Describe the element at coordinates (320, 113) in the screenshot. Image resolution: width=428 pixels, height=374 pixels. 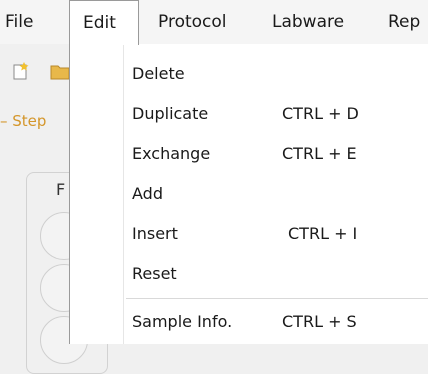
I see `menu-item-shortcut: CTRL + D` at that location.